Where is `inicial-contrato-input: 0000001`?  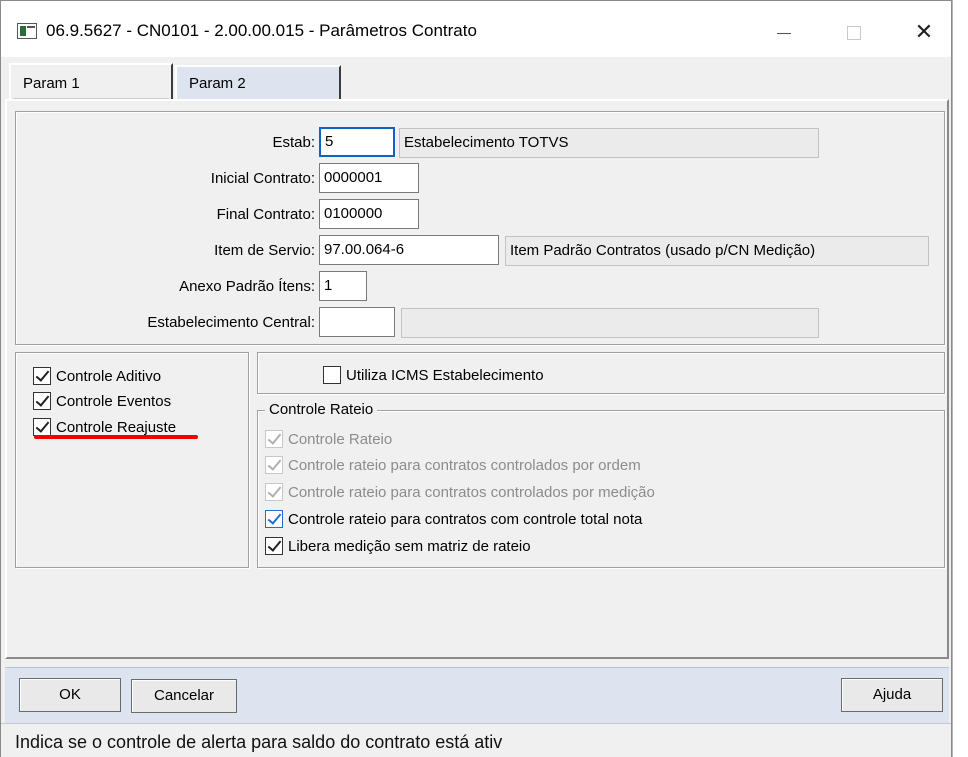 inicial-contrato-input: 0000001 is located at coordinates (369, 178).